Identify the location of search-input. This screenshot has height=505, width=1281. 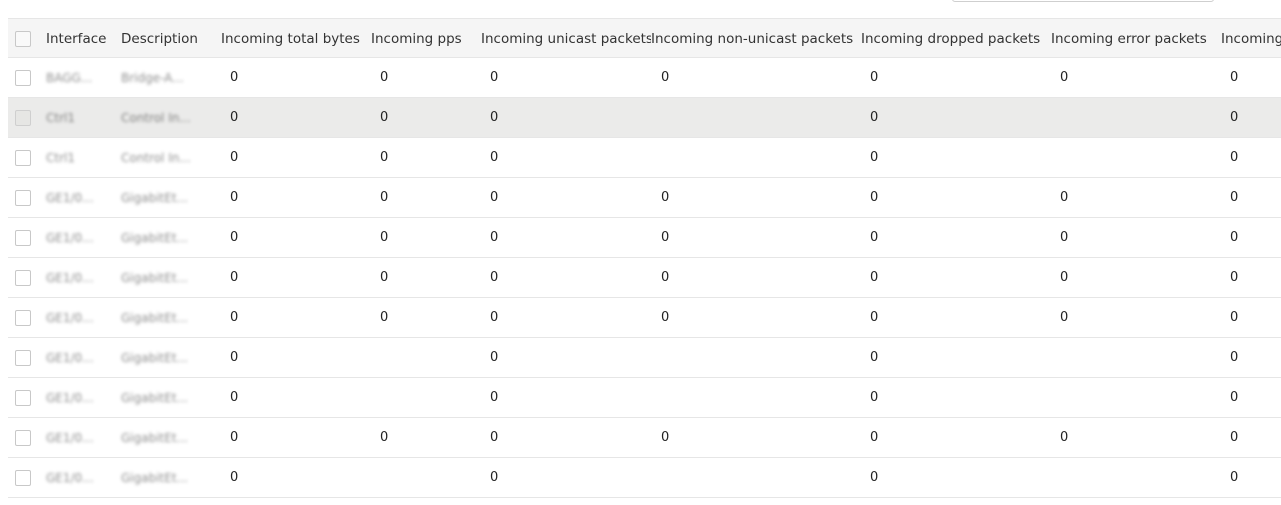
(1083, 1).